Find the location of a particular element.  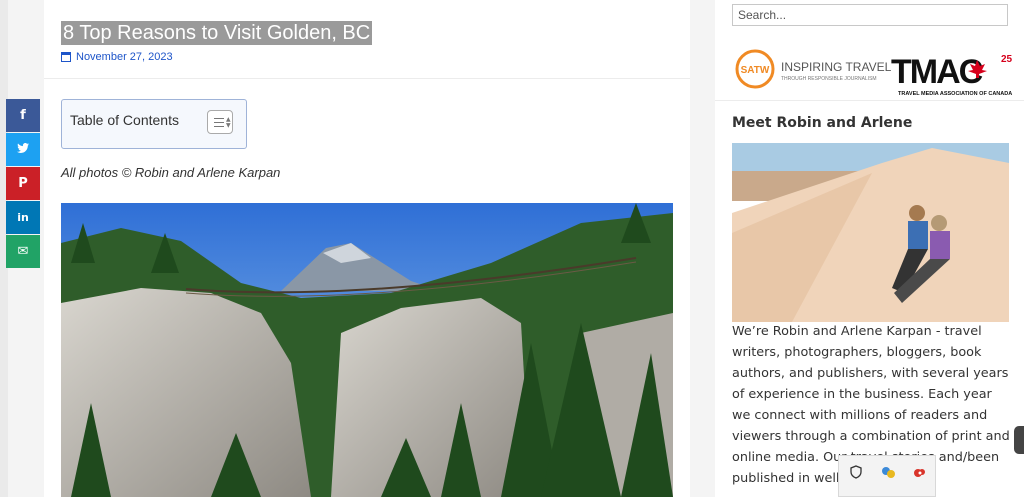

system-tray-popup is located at coordinates (887, 476).